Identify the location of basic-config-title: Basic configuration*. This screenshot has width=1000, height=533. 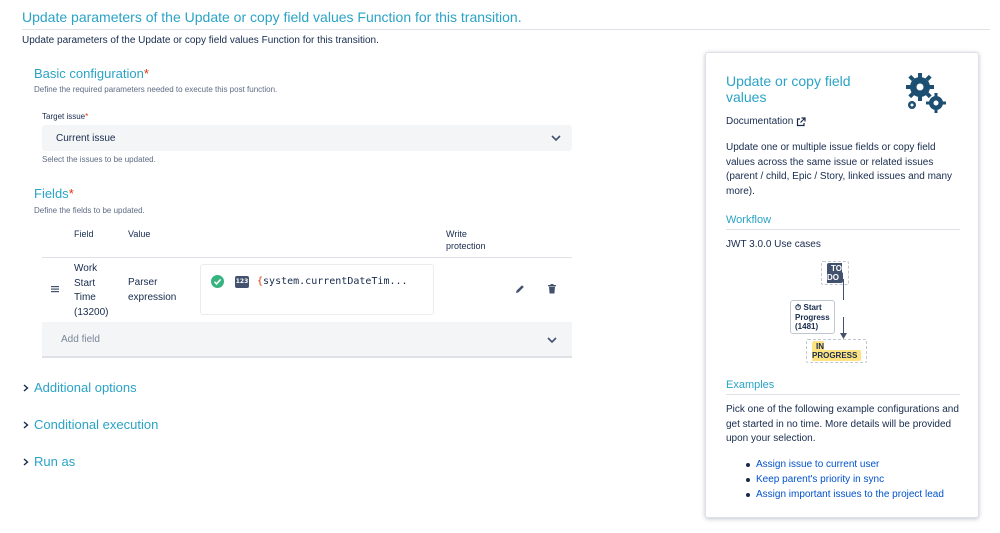
(91, 73).